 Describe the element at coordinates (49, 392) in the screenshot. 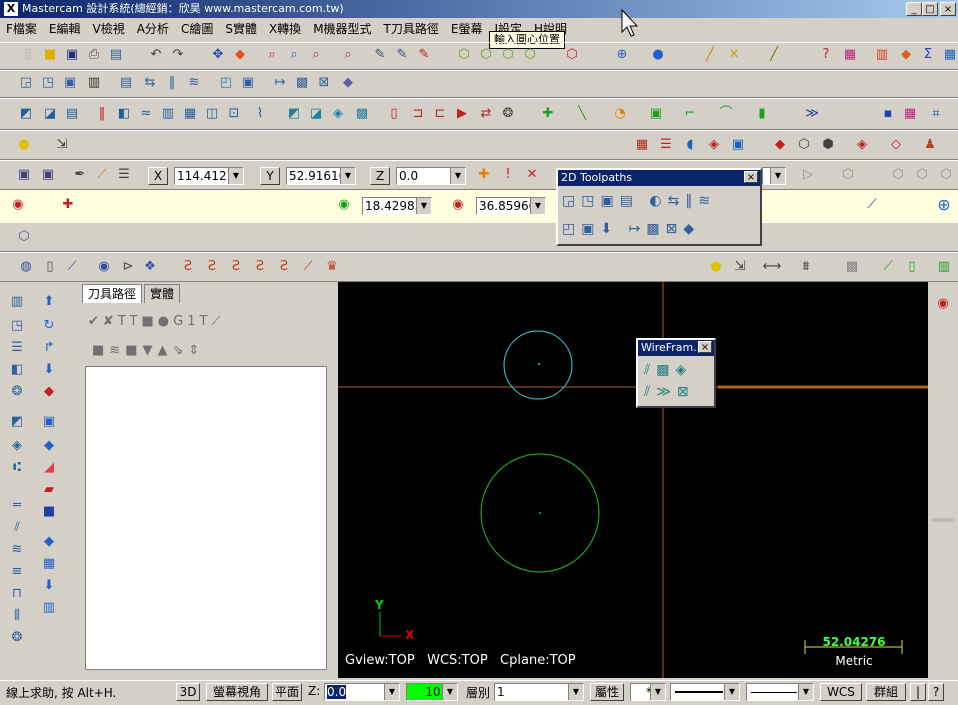

I see `vert-cube-icon: ◆` at that location.